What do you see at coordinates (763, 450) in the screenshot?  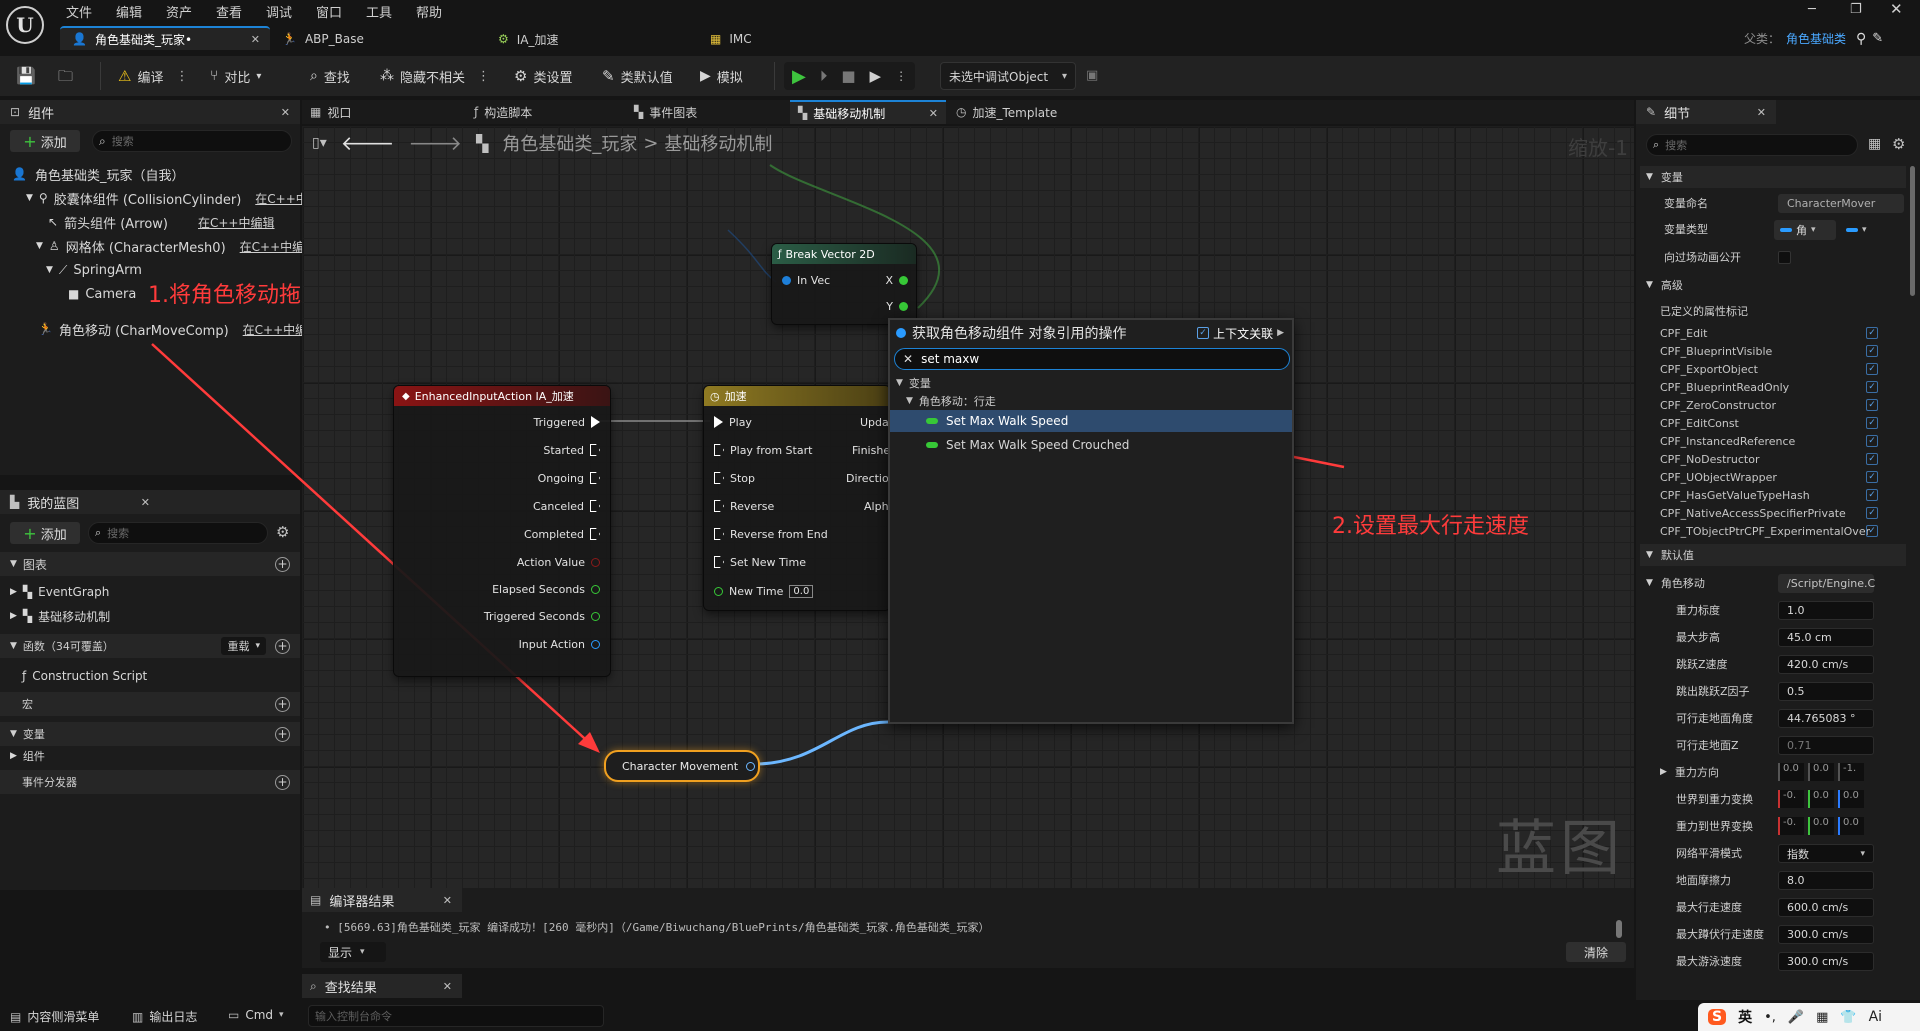 I see `pin-play-from-start: Play from Start` at bounding box center [763, 450].